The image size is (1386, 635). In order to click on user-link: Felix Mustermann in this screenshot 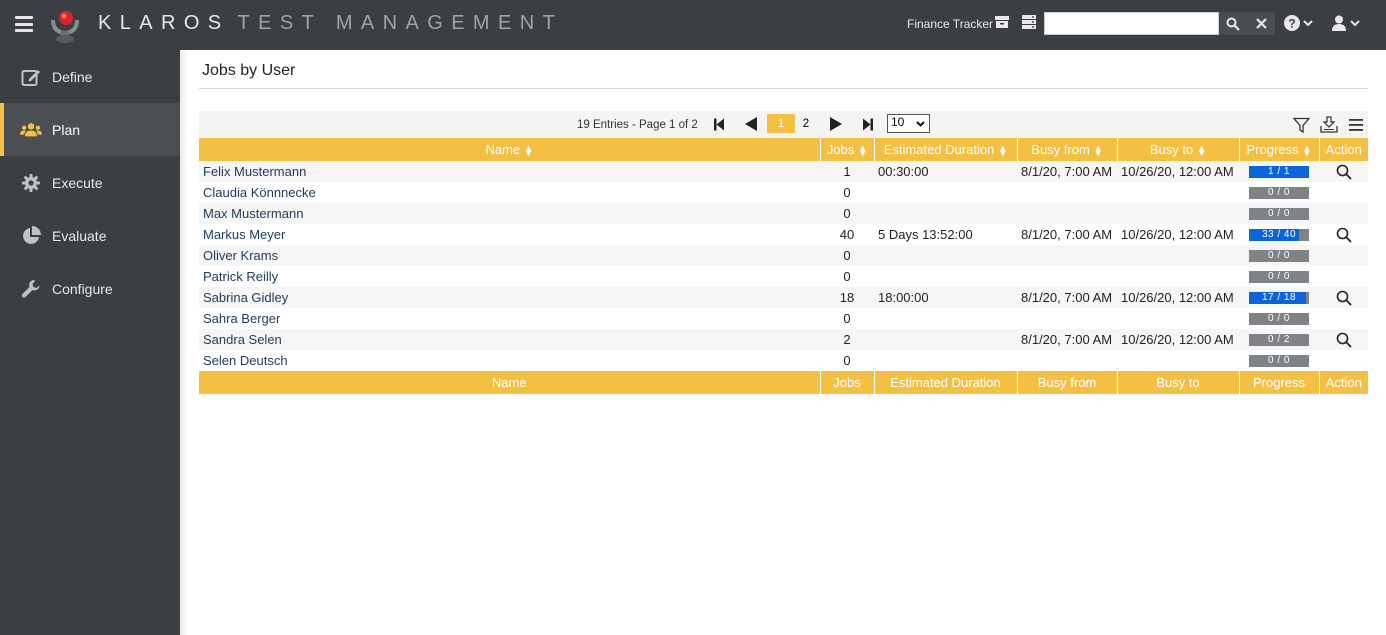, I will do `click(254, 171)`.